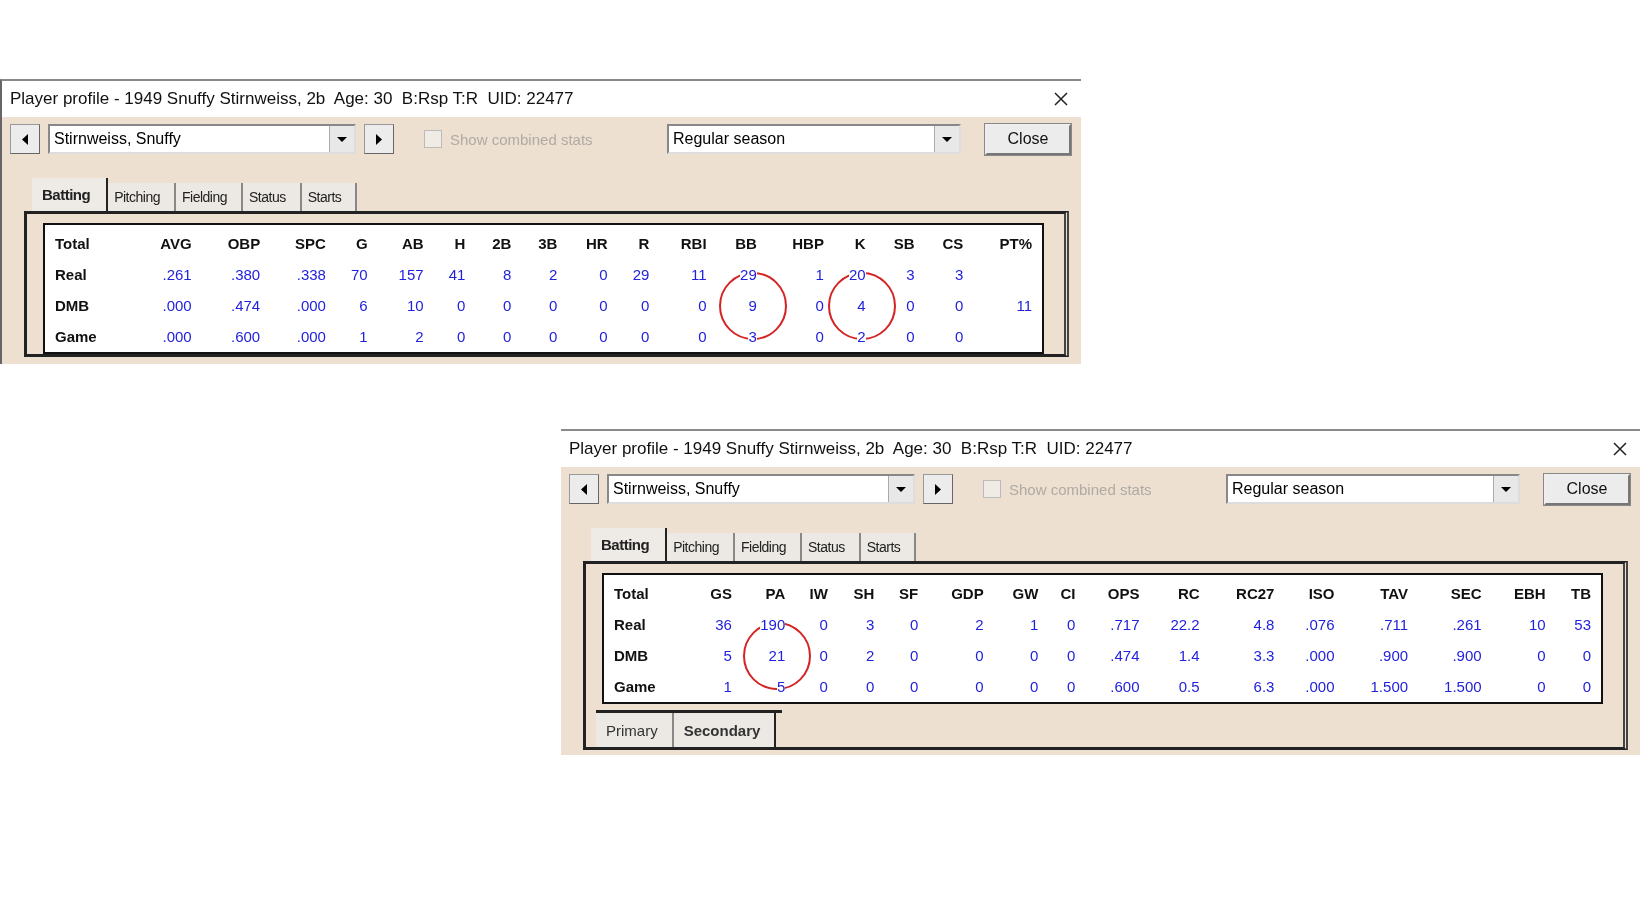  Describe the element at coordinates (860, 243) in the screenshot. I see `column-header: K` at that location.